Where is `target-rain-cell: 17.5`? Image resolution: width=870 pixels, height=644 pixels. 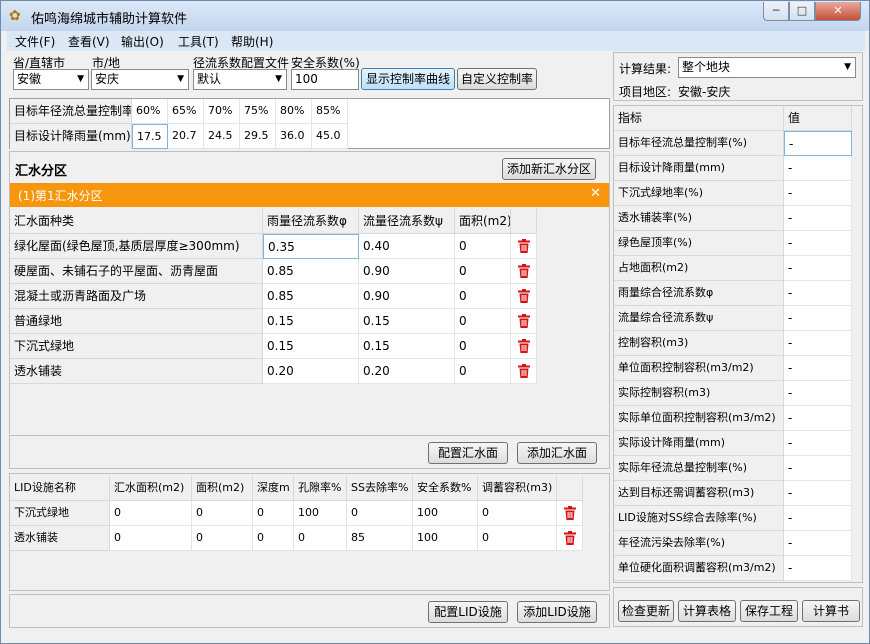
target-rain-cell: 17.5 is located at coordinates (150, 136).